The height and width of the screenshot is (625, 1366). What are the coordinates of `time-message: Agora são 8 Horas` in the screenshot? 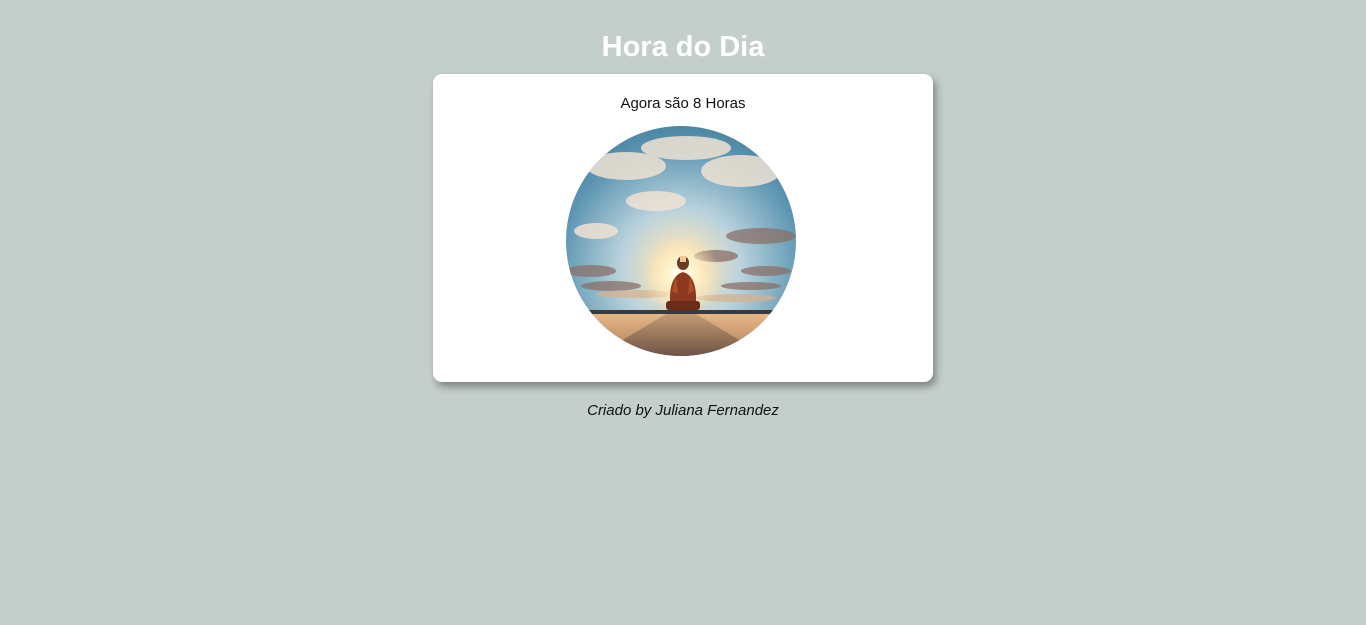 It's located at (683, 103).